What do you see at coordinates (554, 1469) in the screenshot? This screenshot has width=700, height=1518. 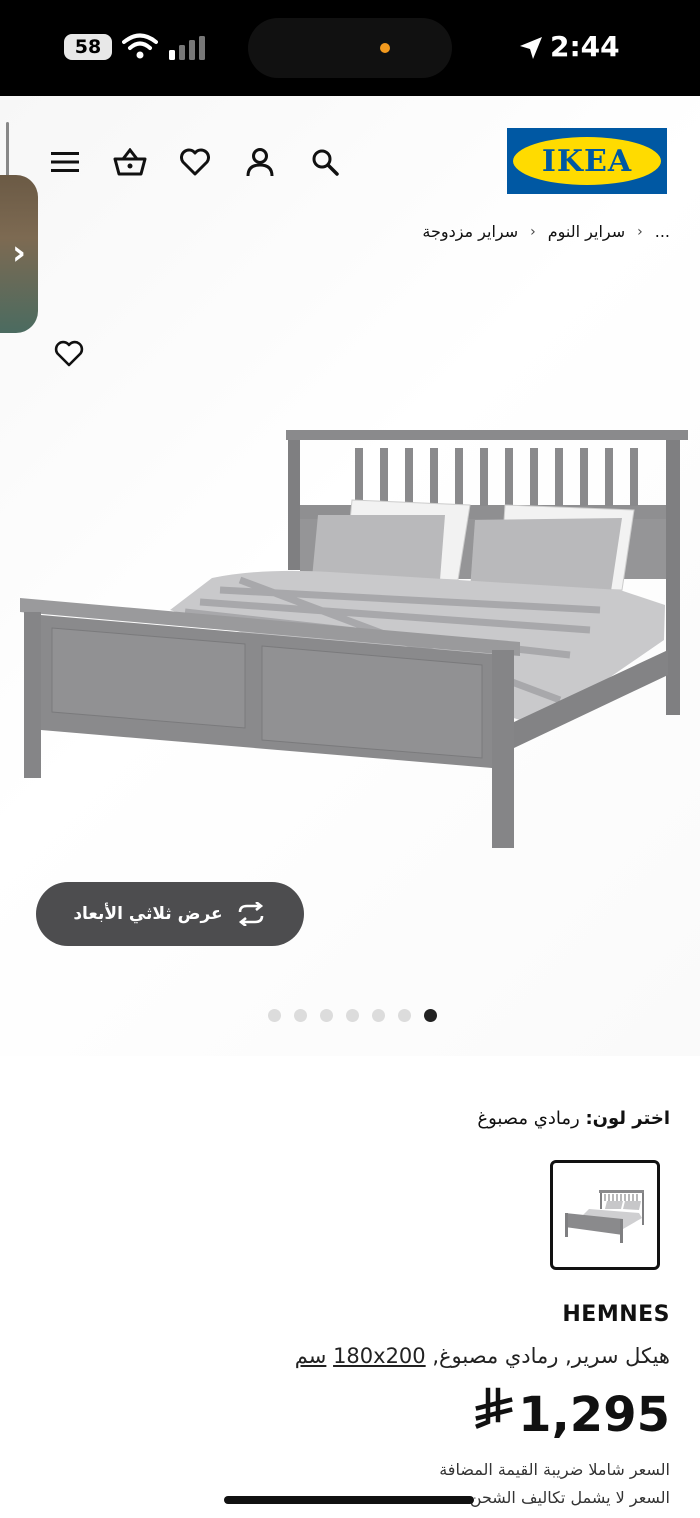 I see `vat-note: السعر شاملا ضريبة القيمة المضافة` at bounding box center [554, 1469].